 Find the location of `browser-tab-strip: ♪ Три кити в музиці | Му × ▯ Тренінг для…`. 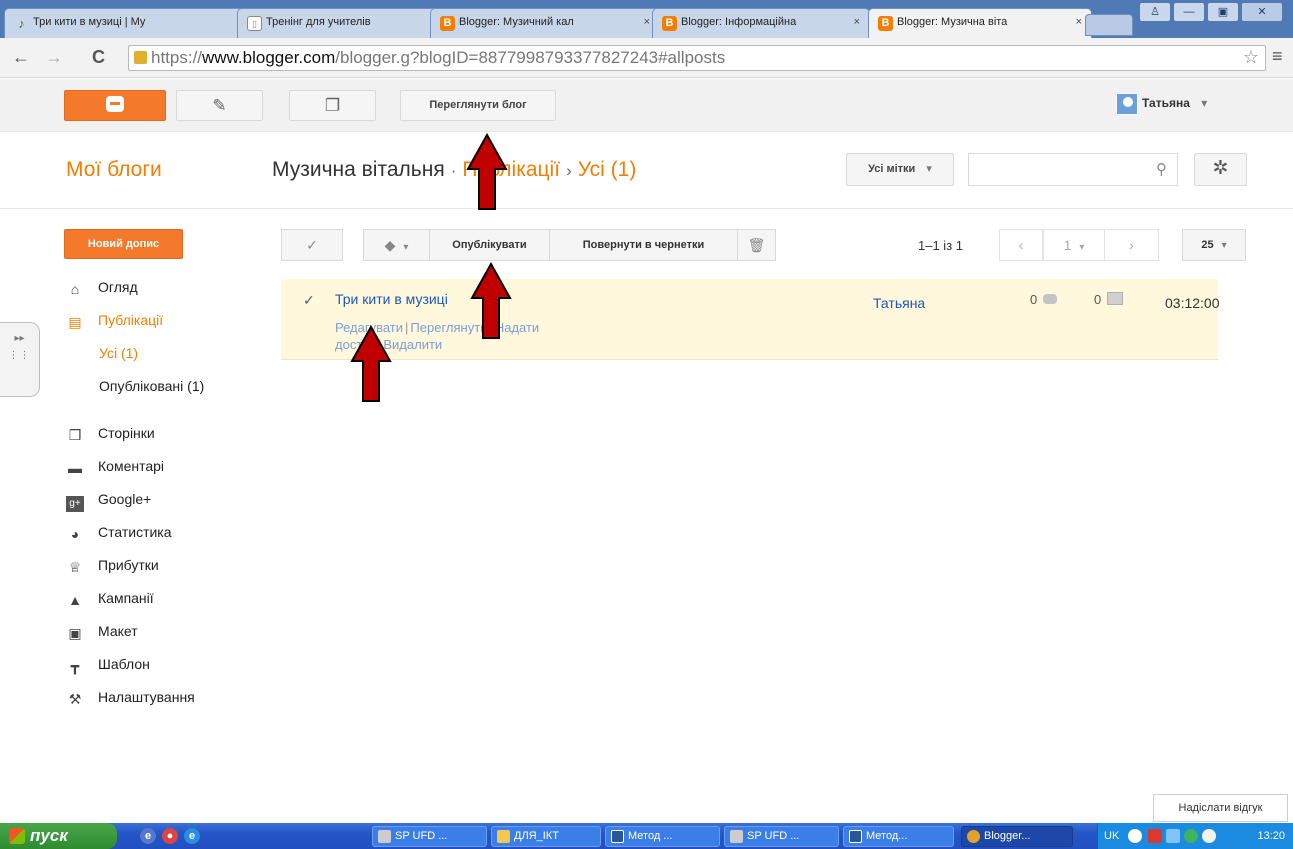

browser-tab-strip: ♪ Три кити в музиці | Му × ▯ Тренінг для… is located at coordinates (646, 19).